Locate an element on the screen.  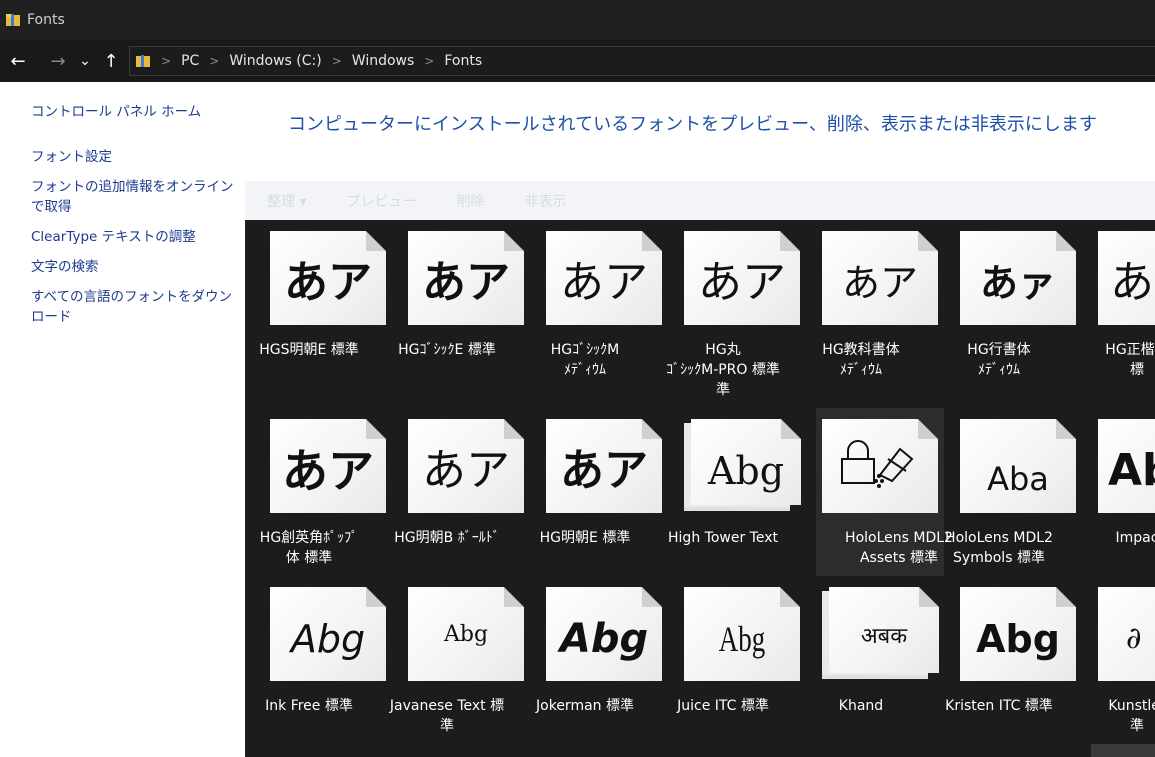
font-tile: あア HG教科書体 ﾒﾃﾞｨｳﾑ is located at coordinates (867, 304).